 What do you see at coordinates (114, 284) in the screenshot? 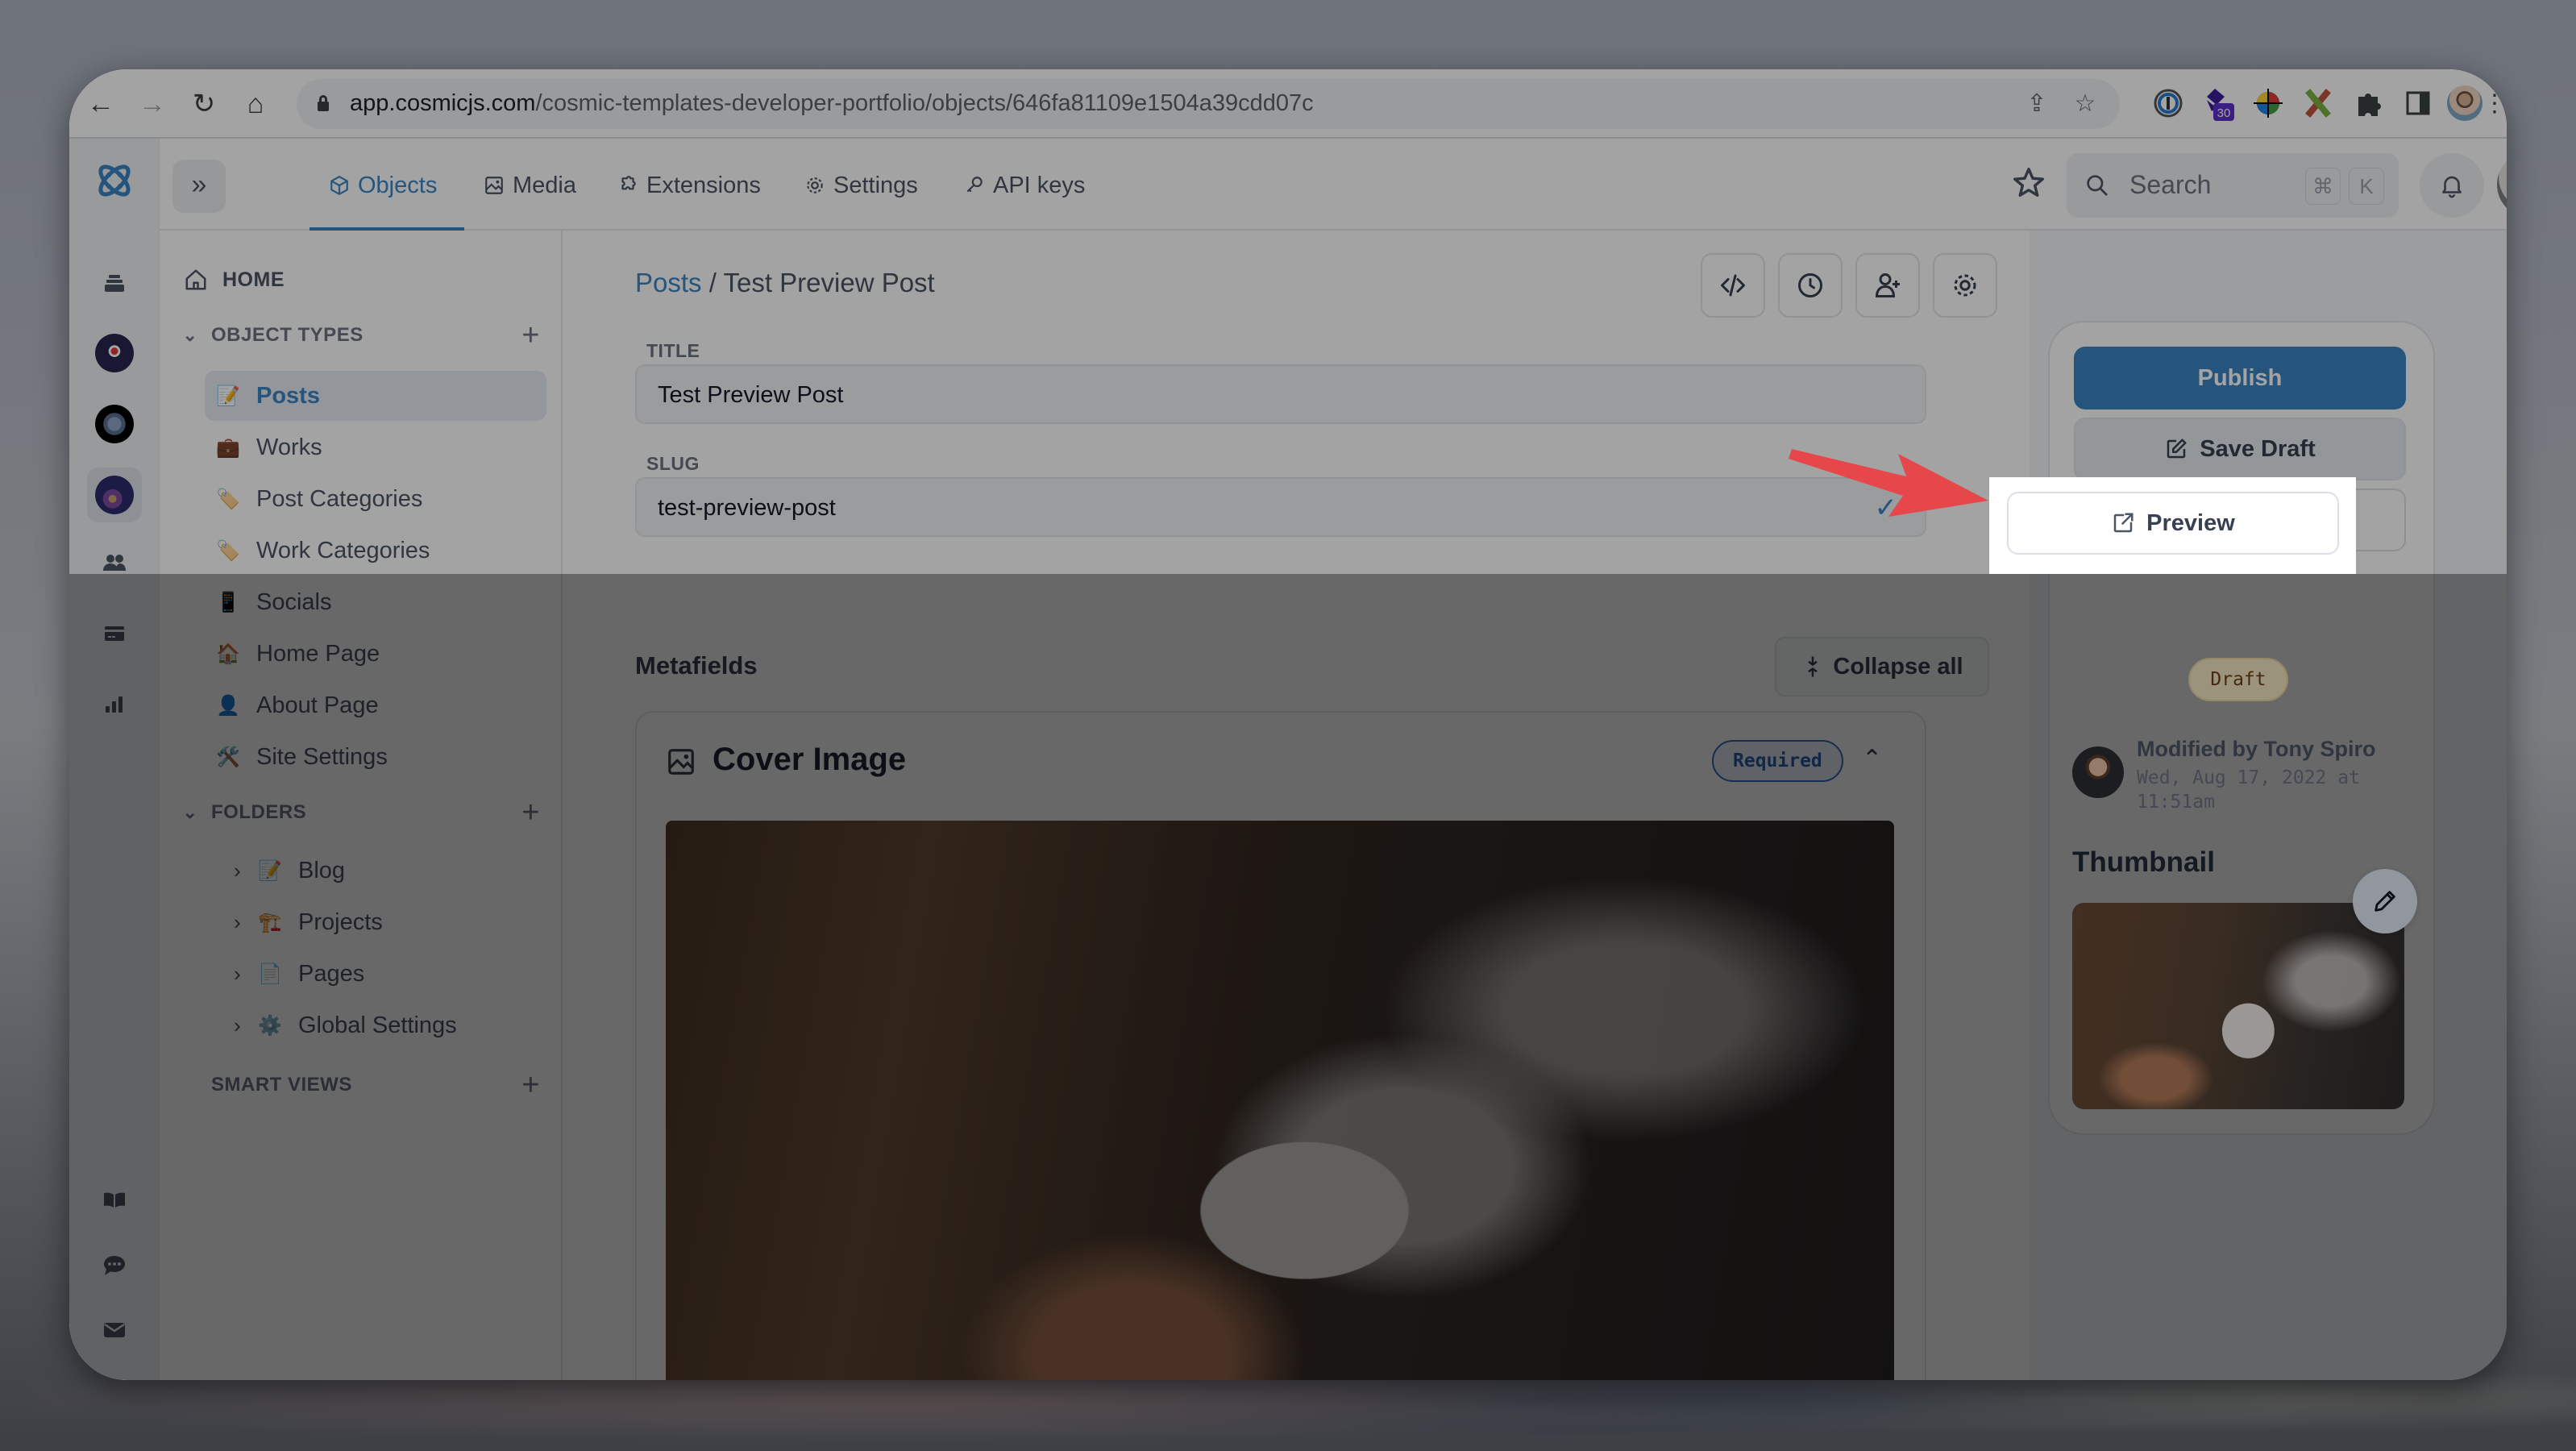
I see `buckets-icon` at bounding box center [114, 284].